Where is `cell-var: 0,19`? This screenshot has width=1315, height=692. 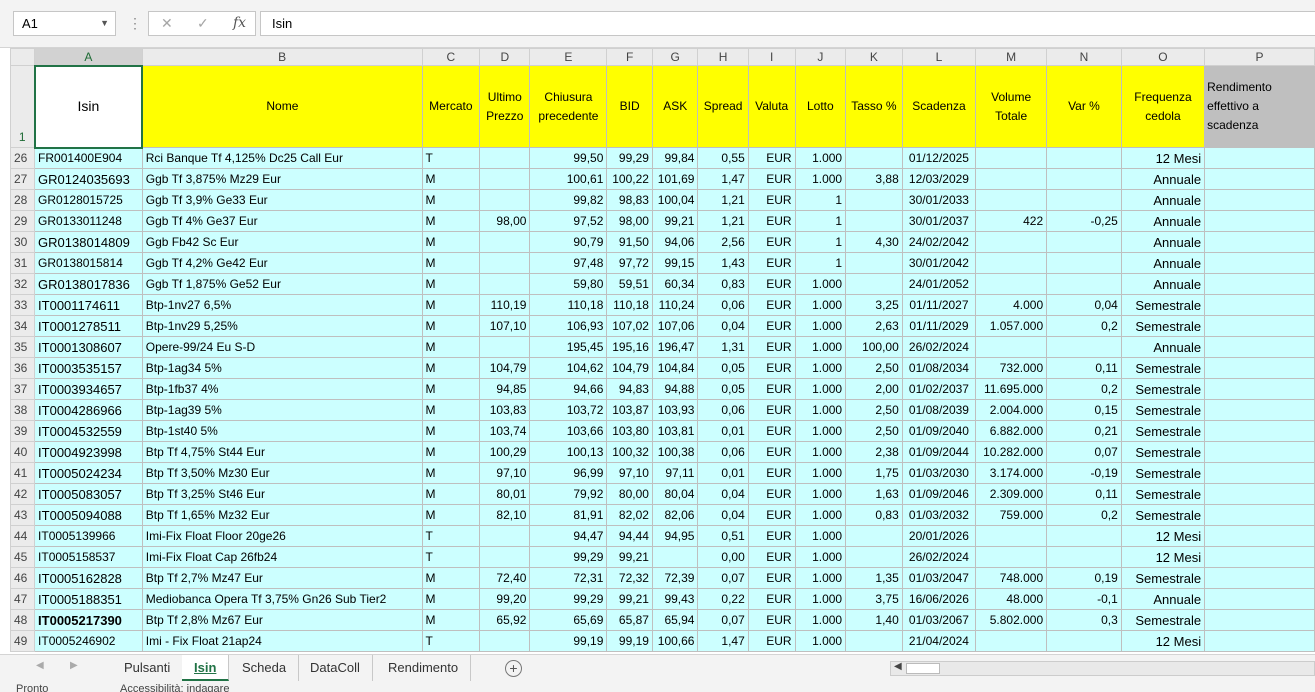
cell-var: 0,19 is located at coordinates (1084, 578).